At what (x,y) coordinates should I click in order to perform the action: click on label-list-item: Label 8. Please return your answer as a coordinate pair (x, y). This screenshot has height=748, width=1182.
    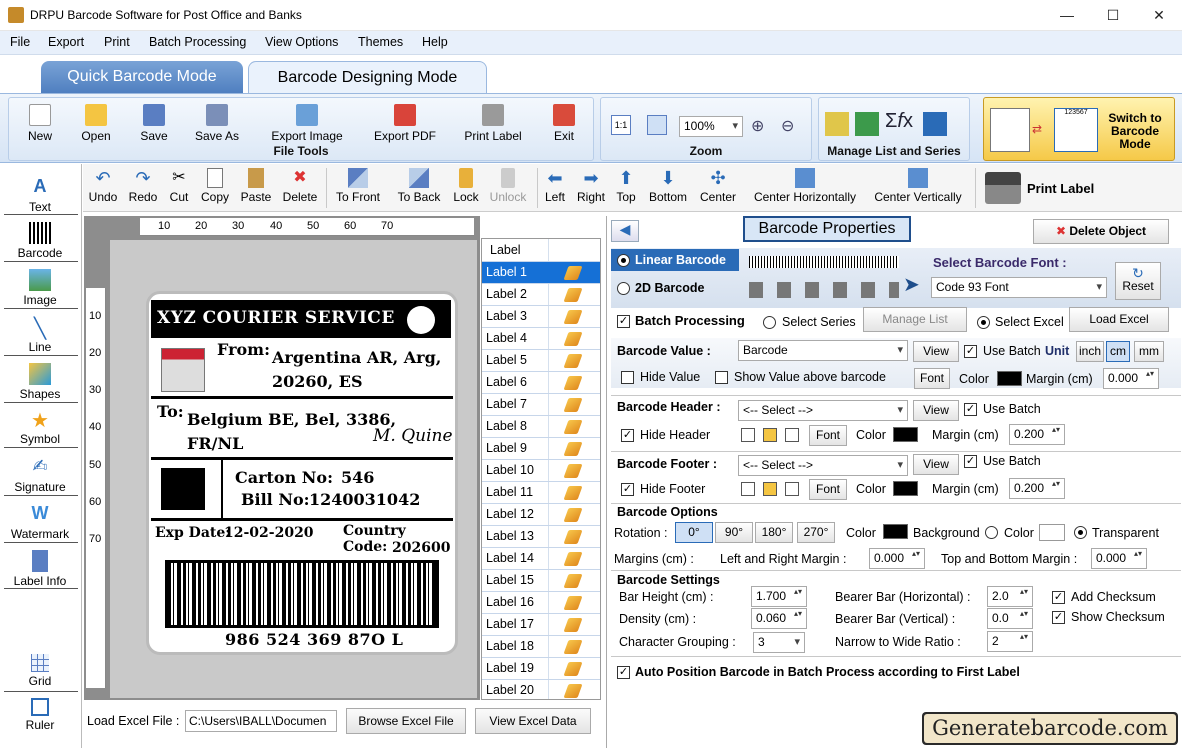
    Looking at the image, I should click on (541, 426).